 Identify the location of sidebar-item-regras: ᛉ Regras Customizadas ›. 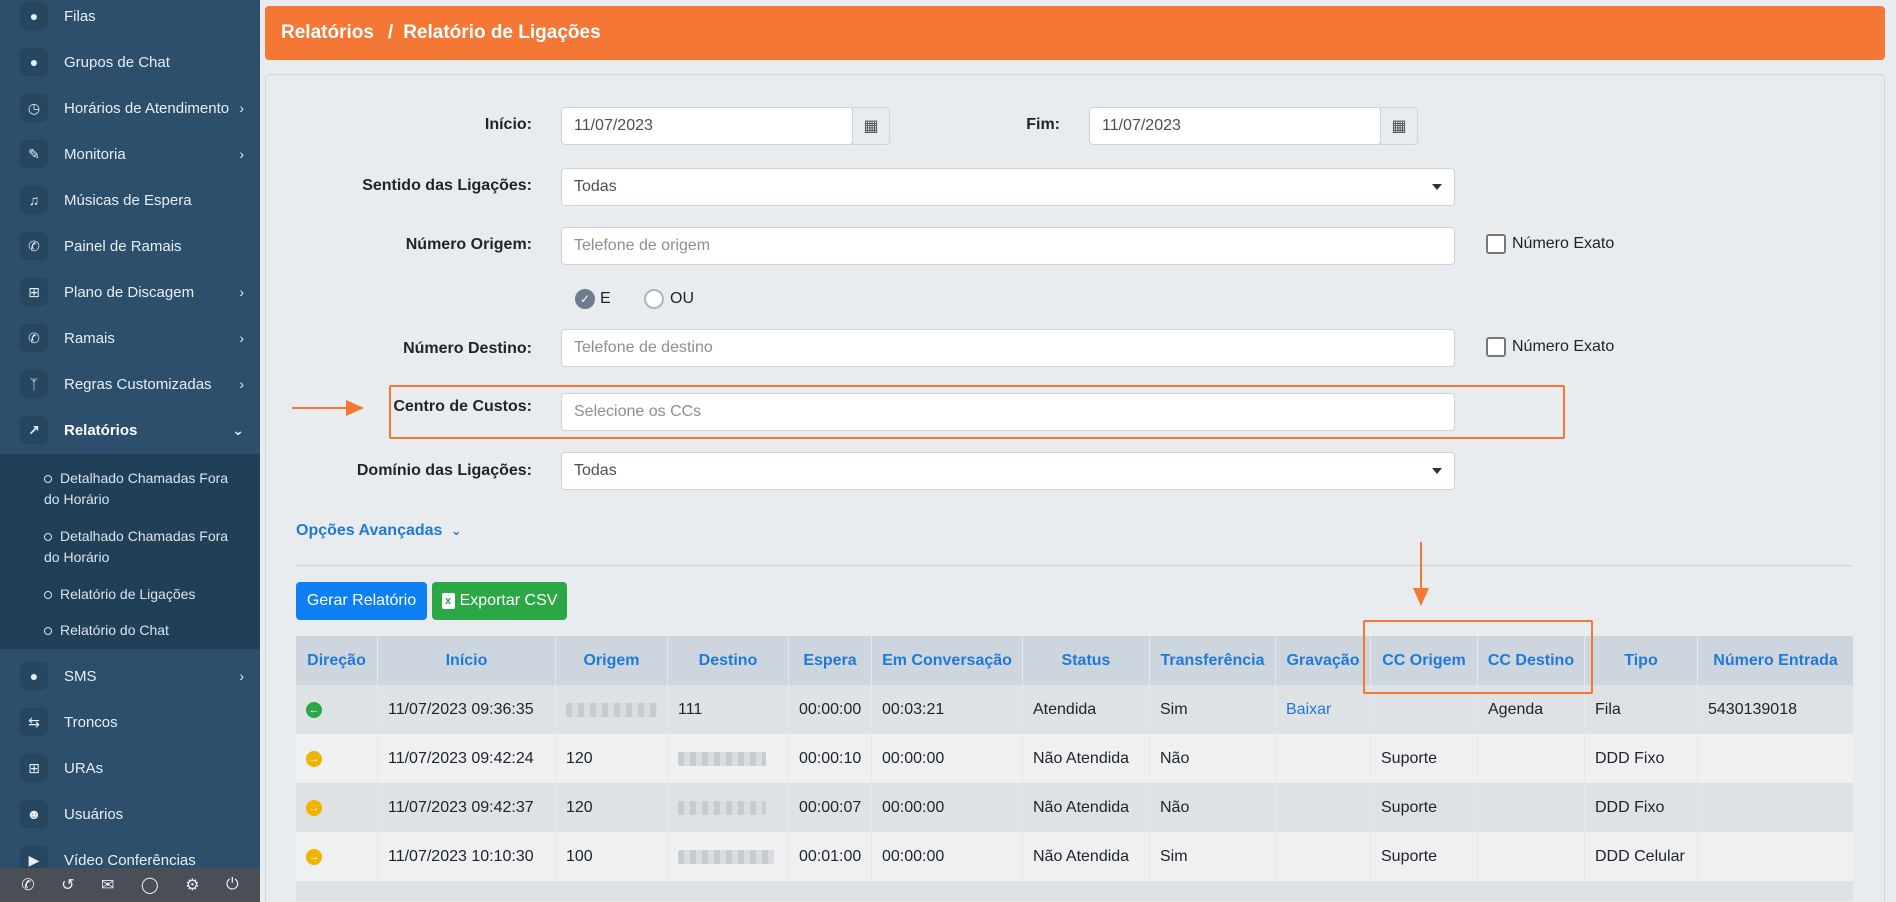
(130, 384).